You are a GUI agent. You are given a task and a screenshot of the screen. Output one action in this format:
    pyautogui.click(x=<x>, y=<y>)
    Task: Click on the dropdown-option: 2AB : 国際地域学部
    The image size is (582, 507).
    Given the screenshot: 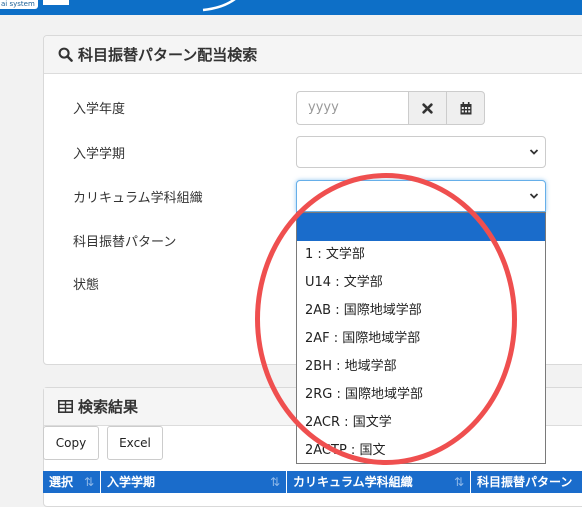 What is the action you would take?
    pyautogui.click(x=421, y=311)
    